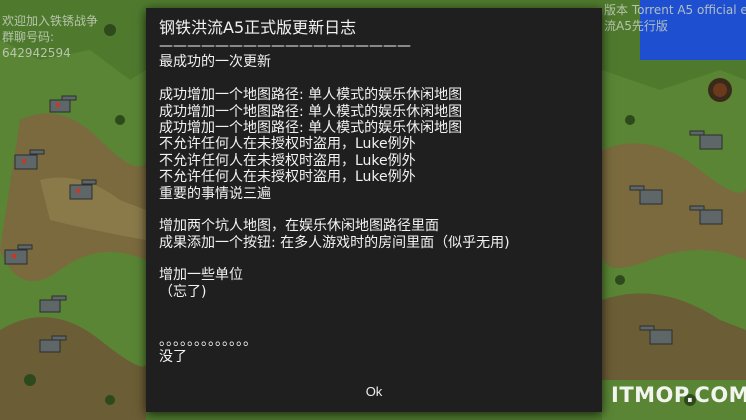 The image size is (746, 420). I want to click on changelog-line: 增加两个坑人地图，在娱乐休闲地图路径里面, so click(299, 226).